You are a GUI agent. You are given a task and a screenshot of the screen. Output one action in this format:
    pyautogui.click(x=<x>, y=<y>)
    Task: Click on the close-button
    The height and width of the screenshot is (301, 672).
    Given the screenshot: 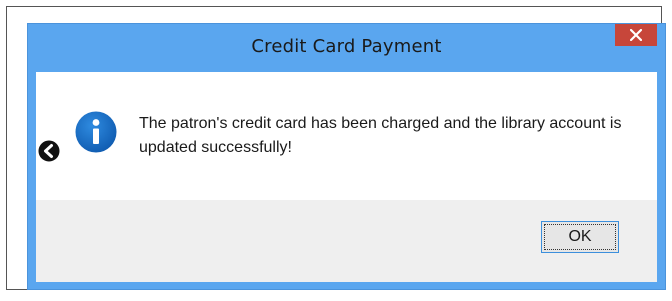 What is the action you would take?
    pyautogui.click(x=636, y=35)
    